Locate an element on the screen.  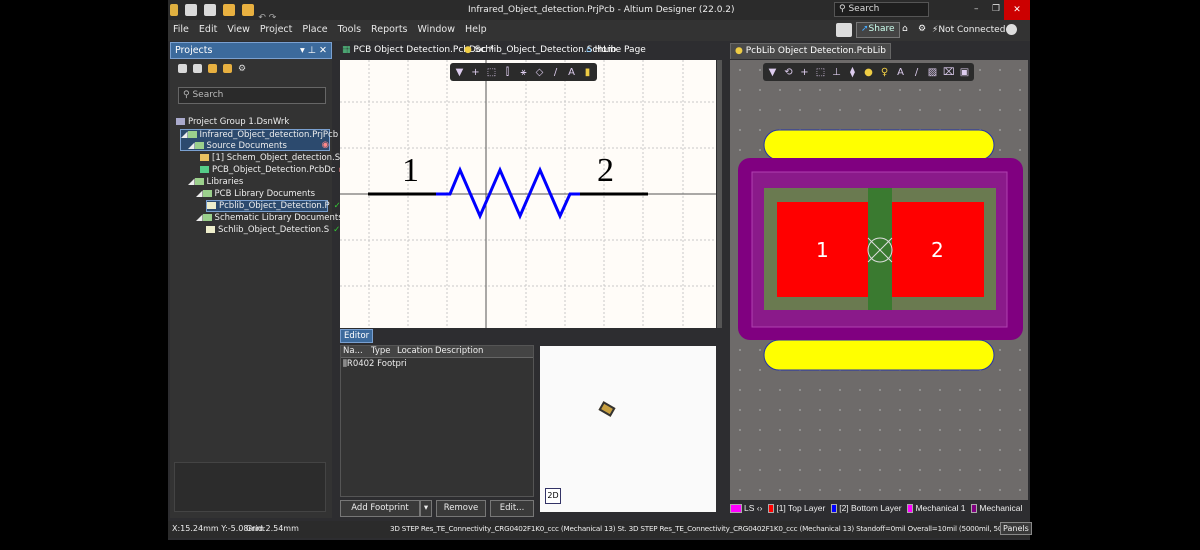
3d-preview: 2D is located at coordinates (628, 429).